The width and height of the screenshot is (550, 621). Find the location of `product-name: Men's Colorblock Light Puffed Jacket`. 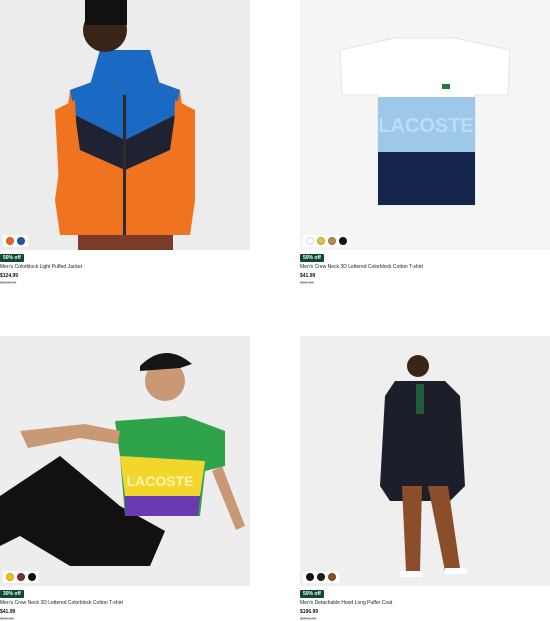

product-name: Men's Colorblock Light Puffed Jacket is located at coordinates (41, 267).